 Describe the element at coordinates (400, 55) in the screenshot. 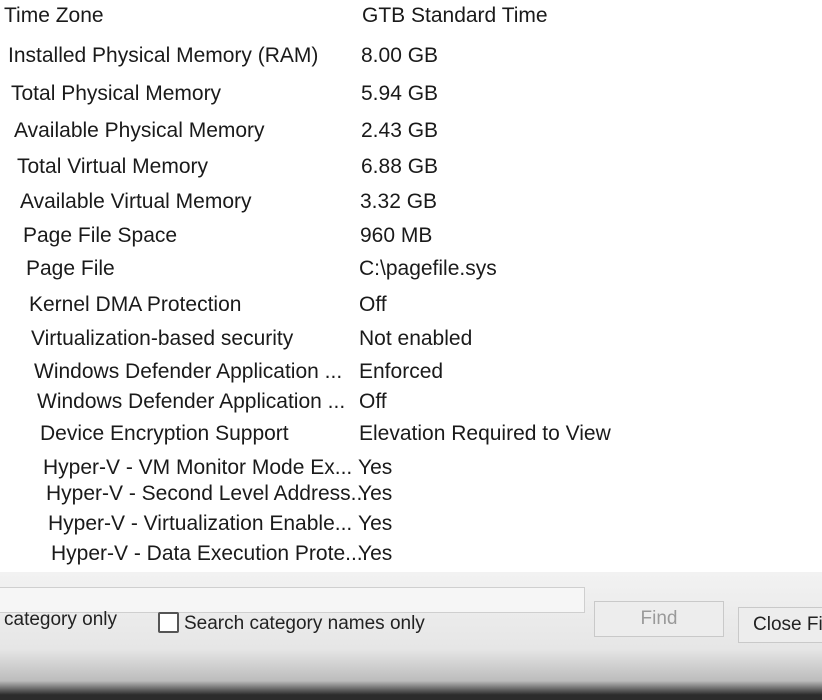

I see `value-cell: 8.00 GB` at that location.